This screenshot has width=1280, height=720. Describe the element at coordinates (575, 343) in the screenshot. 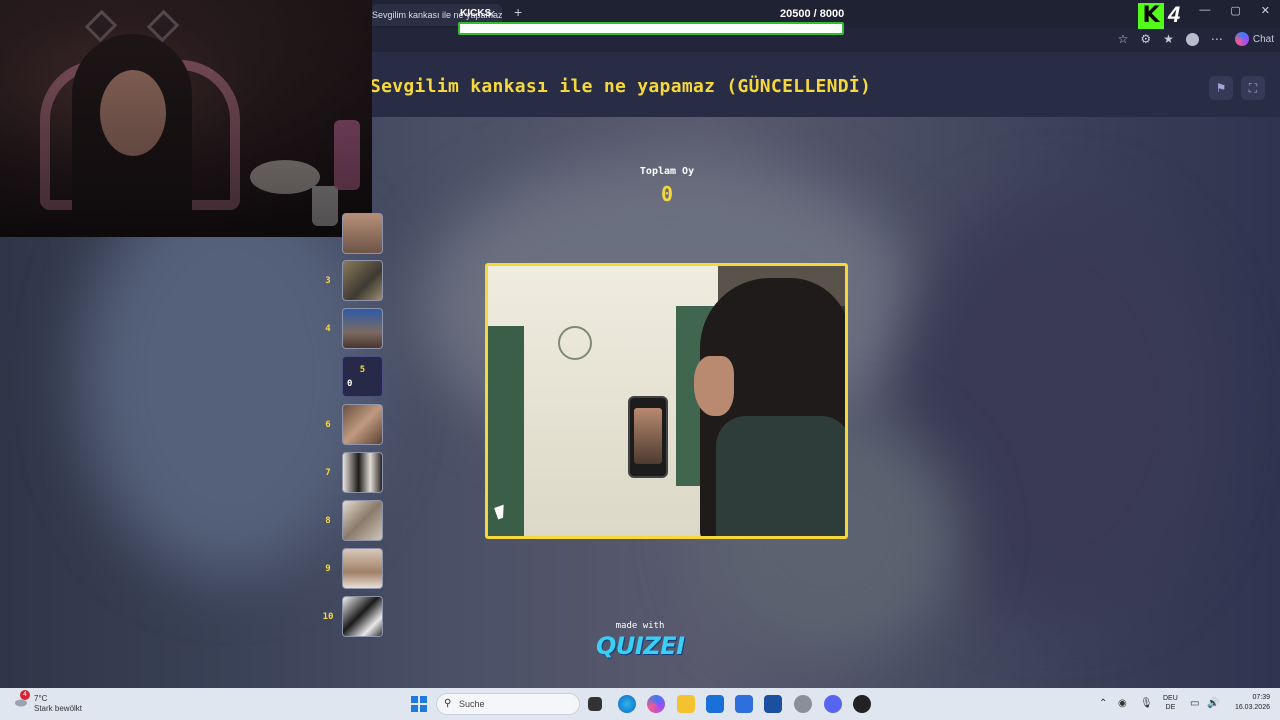

I see `hoodie-emblem` at that location.